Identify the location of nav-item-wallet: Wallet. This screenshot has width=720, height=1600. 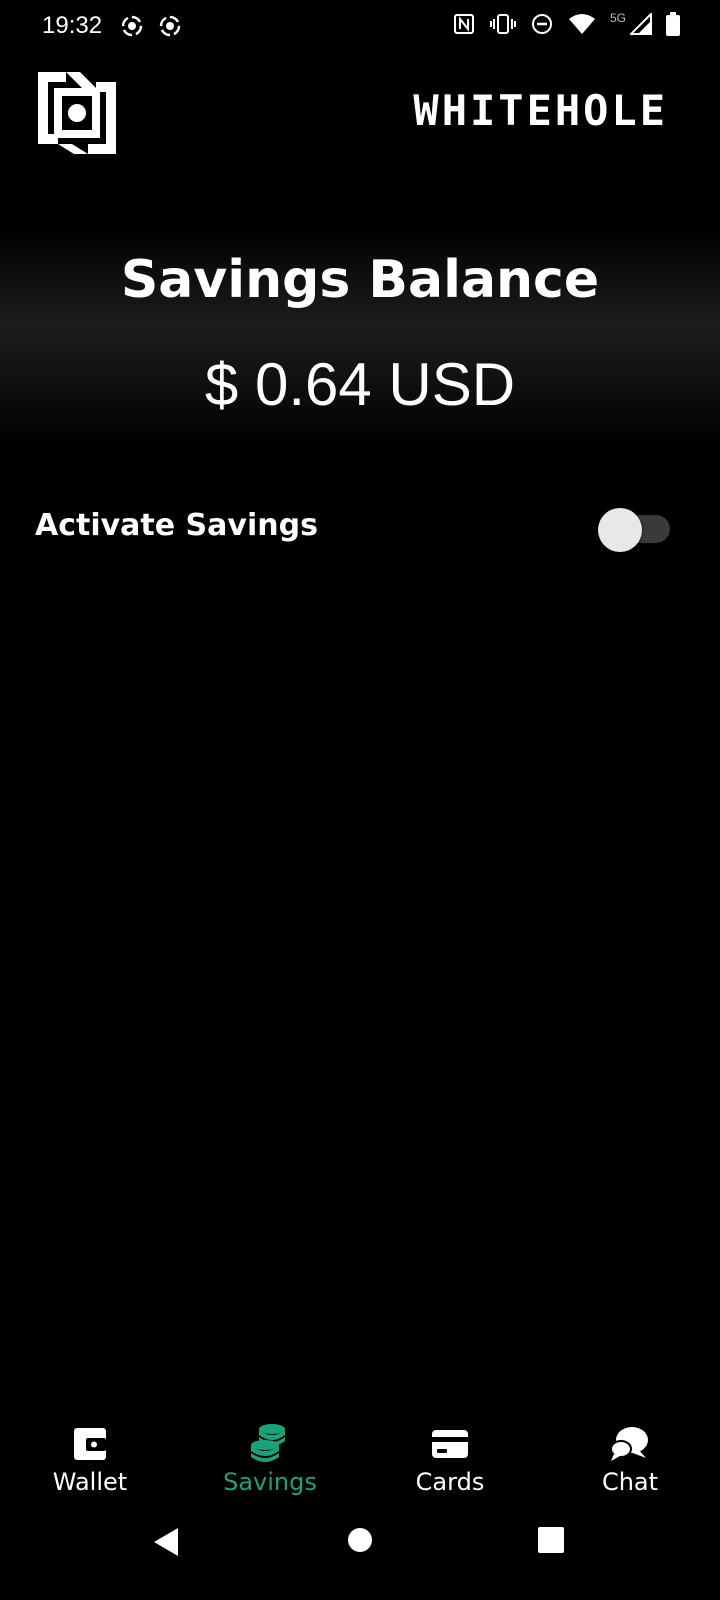
(90, 1460).